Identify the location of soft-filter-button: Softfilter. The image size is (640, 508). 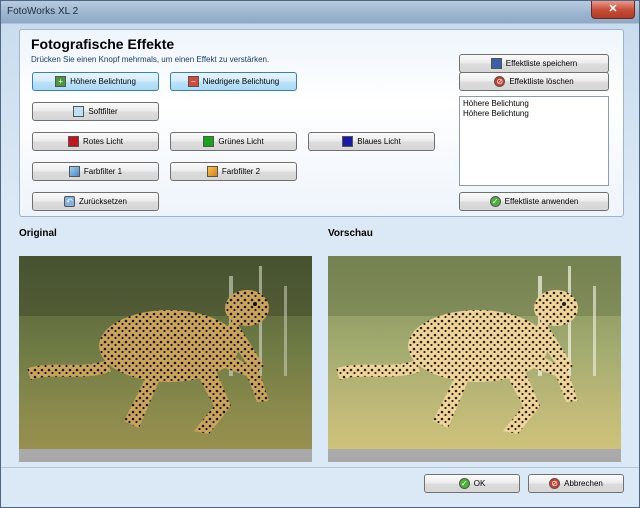
(95, 111).